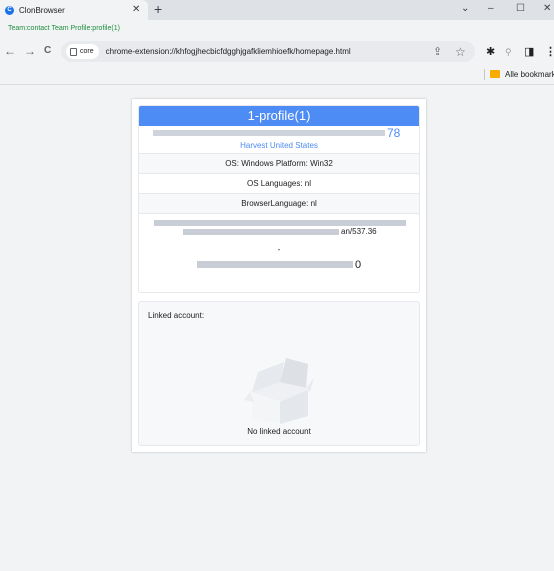 The width and height of the screenshot is (554, 571). I want to click on minimize-icon: –, so click(491, 9).